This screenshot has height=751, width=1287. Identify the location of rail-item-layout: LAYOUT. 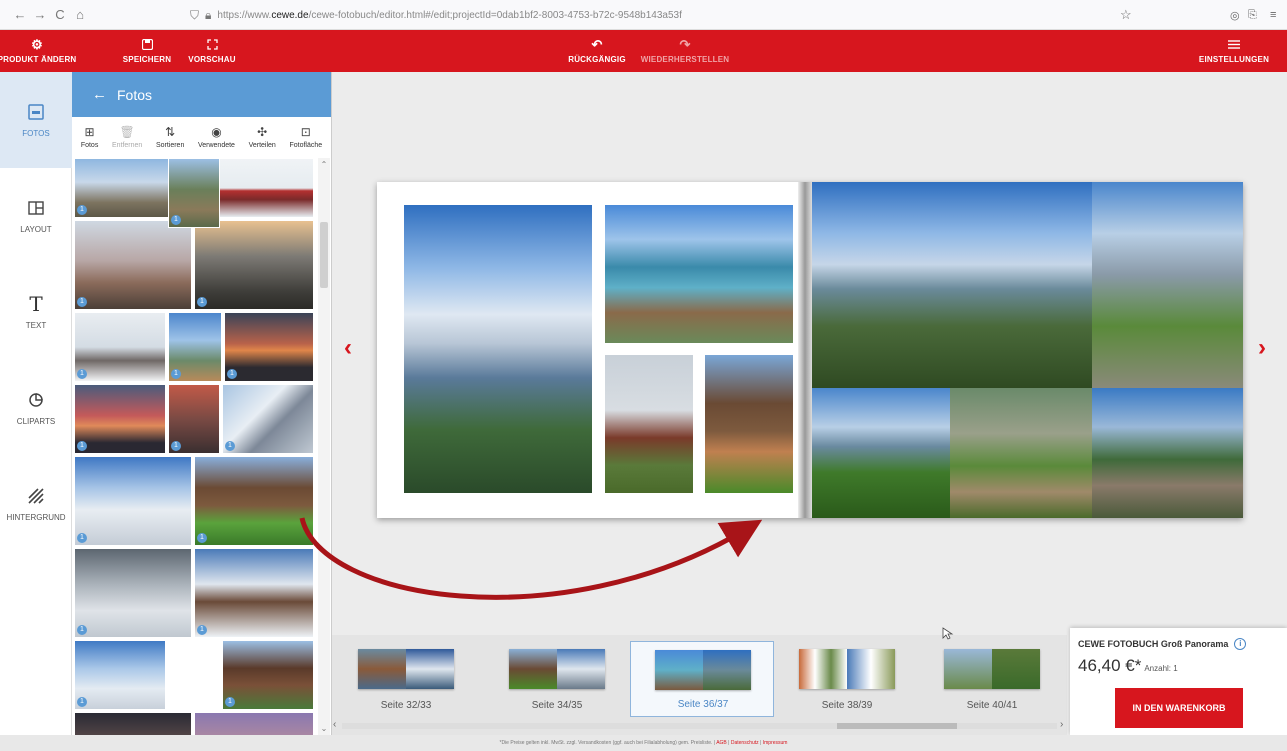
(36, 216).